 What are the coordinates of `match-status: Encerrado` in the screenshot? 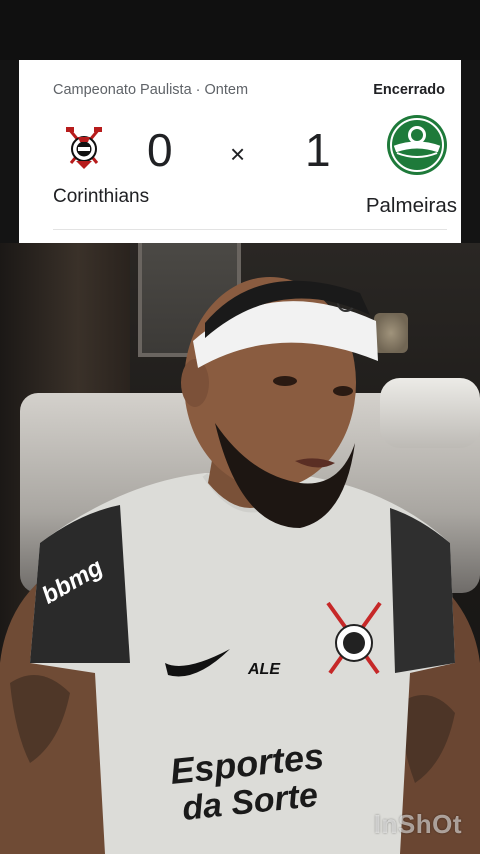 It's located at (409, 90).